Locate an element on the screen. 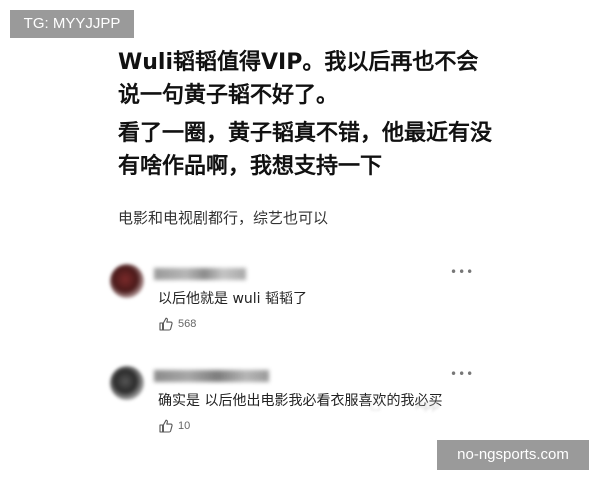 This screenshot has width=600, height=480. faint-watermark: ▢ · · · · App is located at coordinates (405, 405).